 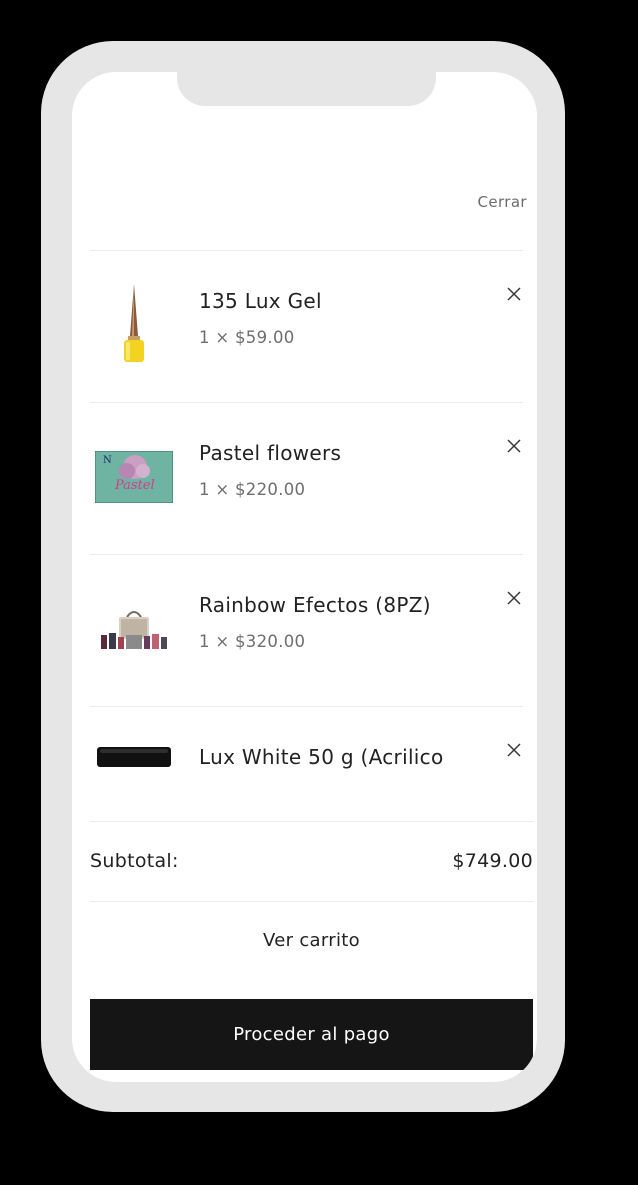 I want to click on cart-item: Lux White 50 g (Acrilico, so click(x=306, y=763).